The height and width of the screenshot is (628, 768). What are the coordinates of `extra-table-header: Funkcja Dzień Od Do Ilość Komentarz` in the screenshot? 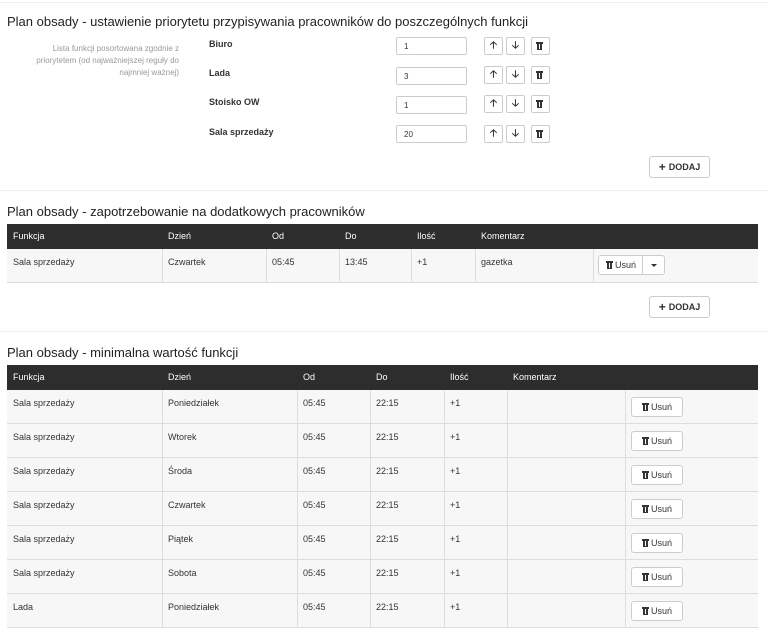 It's located at (382, 236).